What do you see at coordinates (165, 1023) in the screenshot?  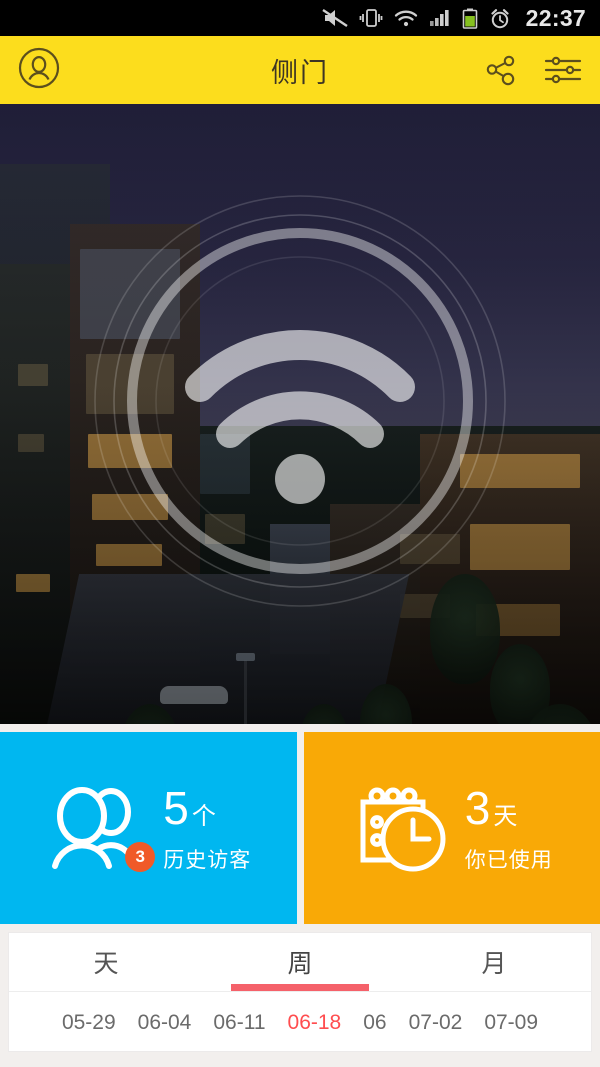 I see `date-item: 06-04` at bounding box center [165, 1023].